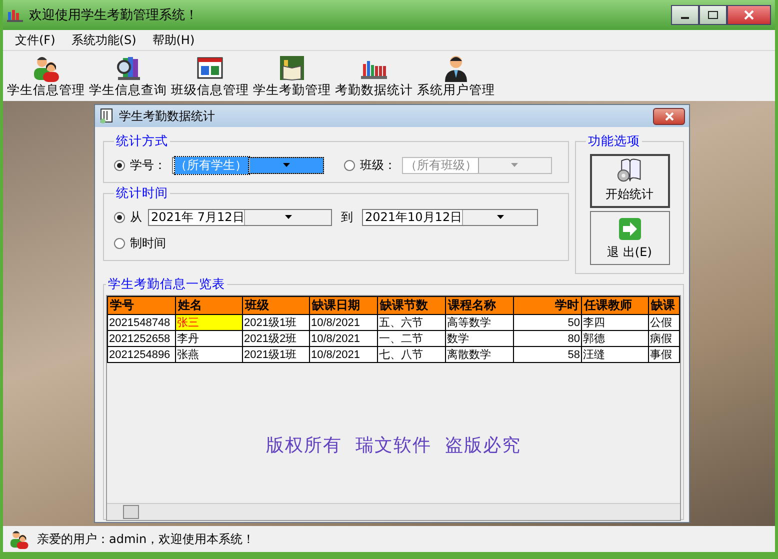 The height and width of the screenshot is (559, 778). What do you see at coordinates (15, 15) in the screenshot?
I see `app-logo-icon` at bounding box center [15, 15].